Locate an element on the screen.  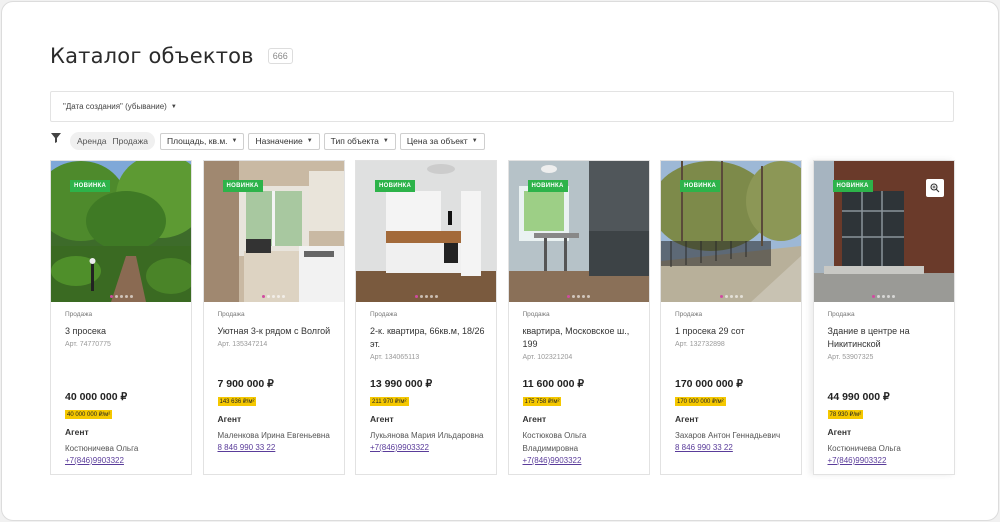
object-title: 3 просека is located at coordinates (124, 331).